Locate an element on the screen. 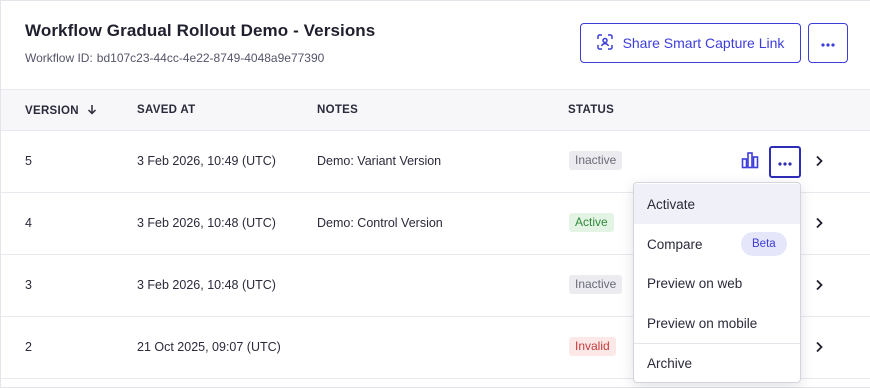  menu-item-compare: Compare Beta is located at coordinates (717, 244).